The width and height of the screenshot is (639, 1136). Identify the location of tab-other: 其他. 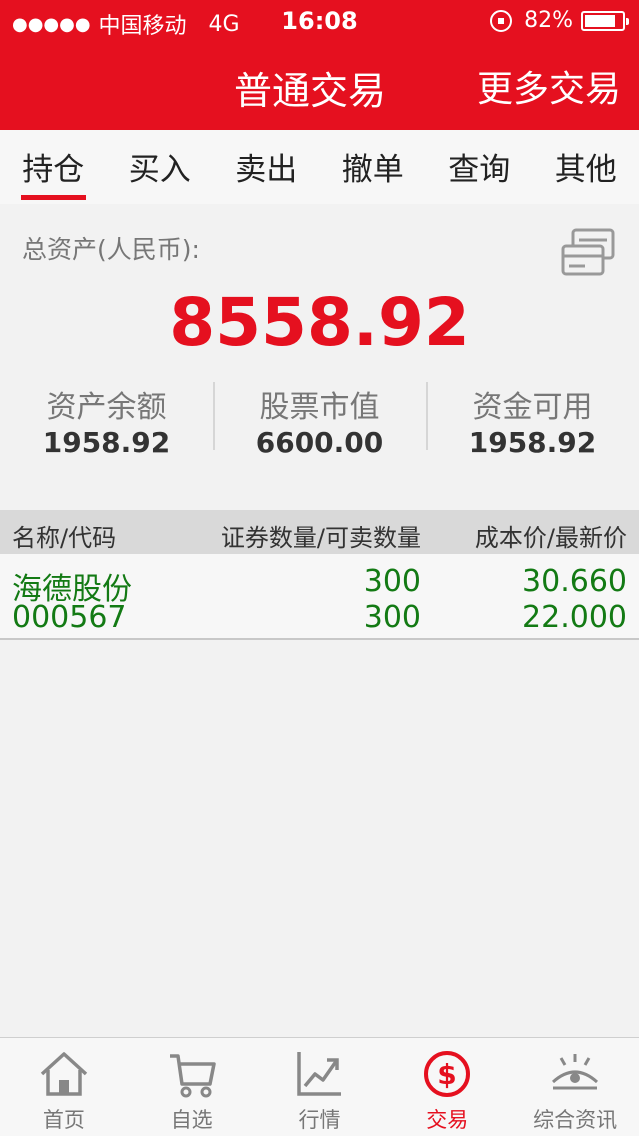
(586, 167).